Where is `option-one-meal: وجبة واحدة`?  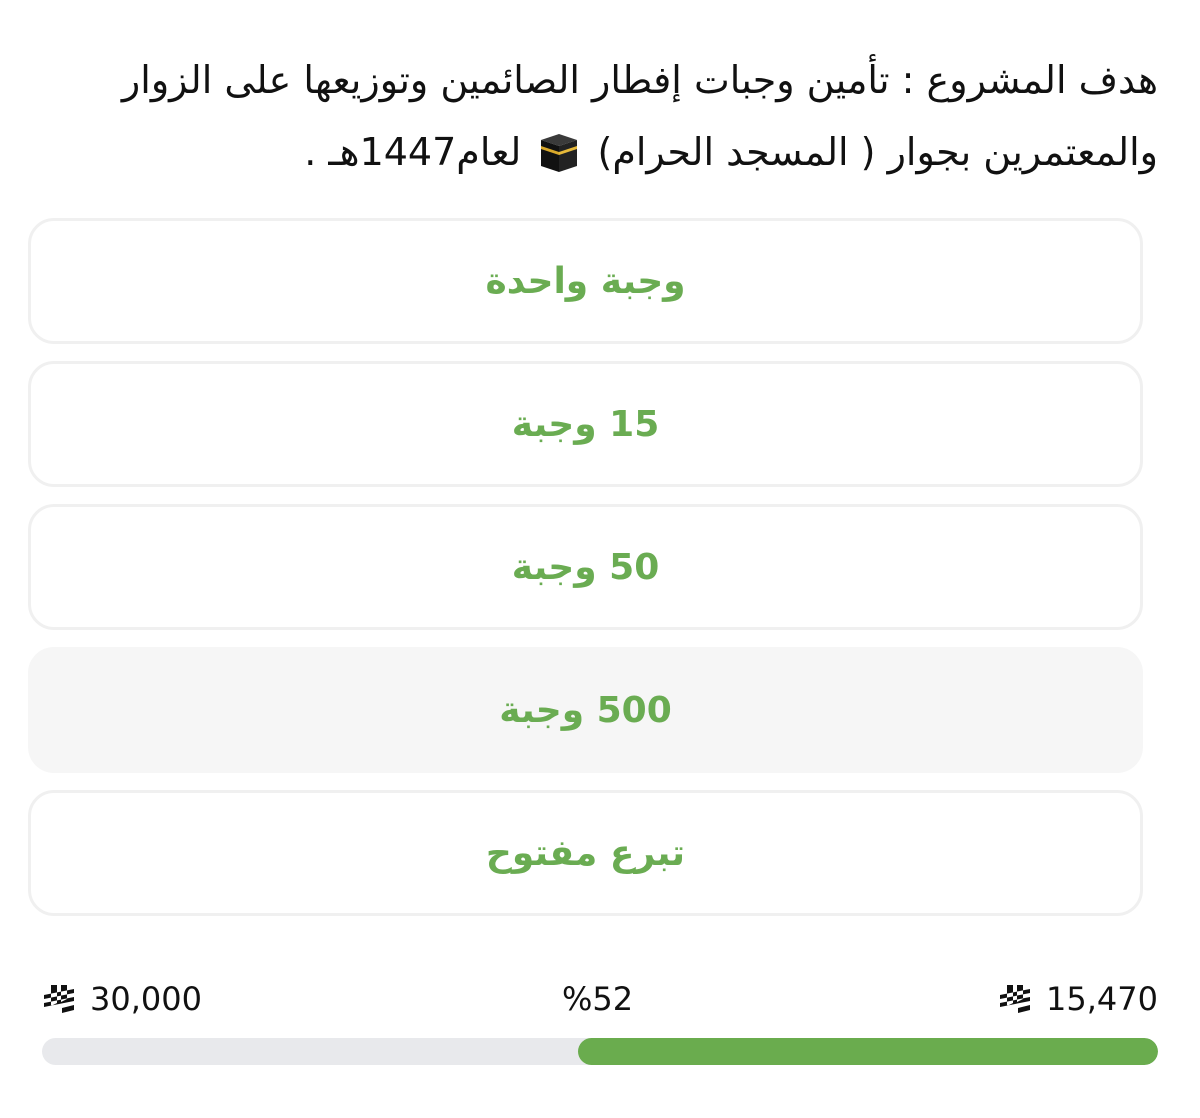 option-one-meal: وجبة واحدة is located at coordinates (585, 281).